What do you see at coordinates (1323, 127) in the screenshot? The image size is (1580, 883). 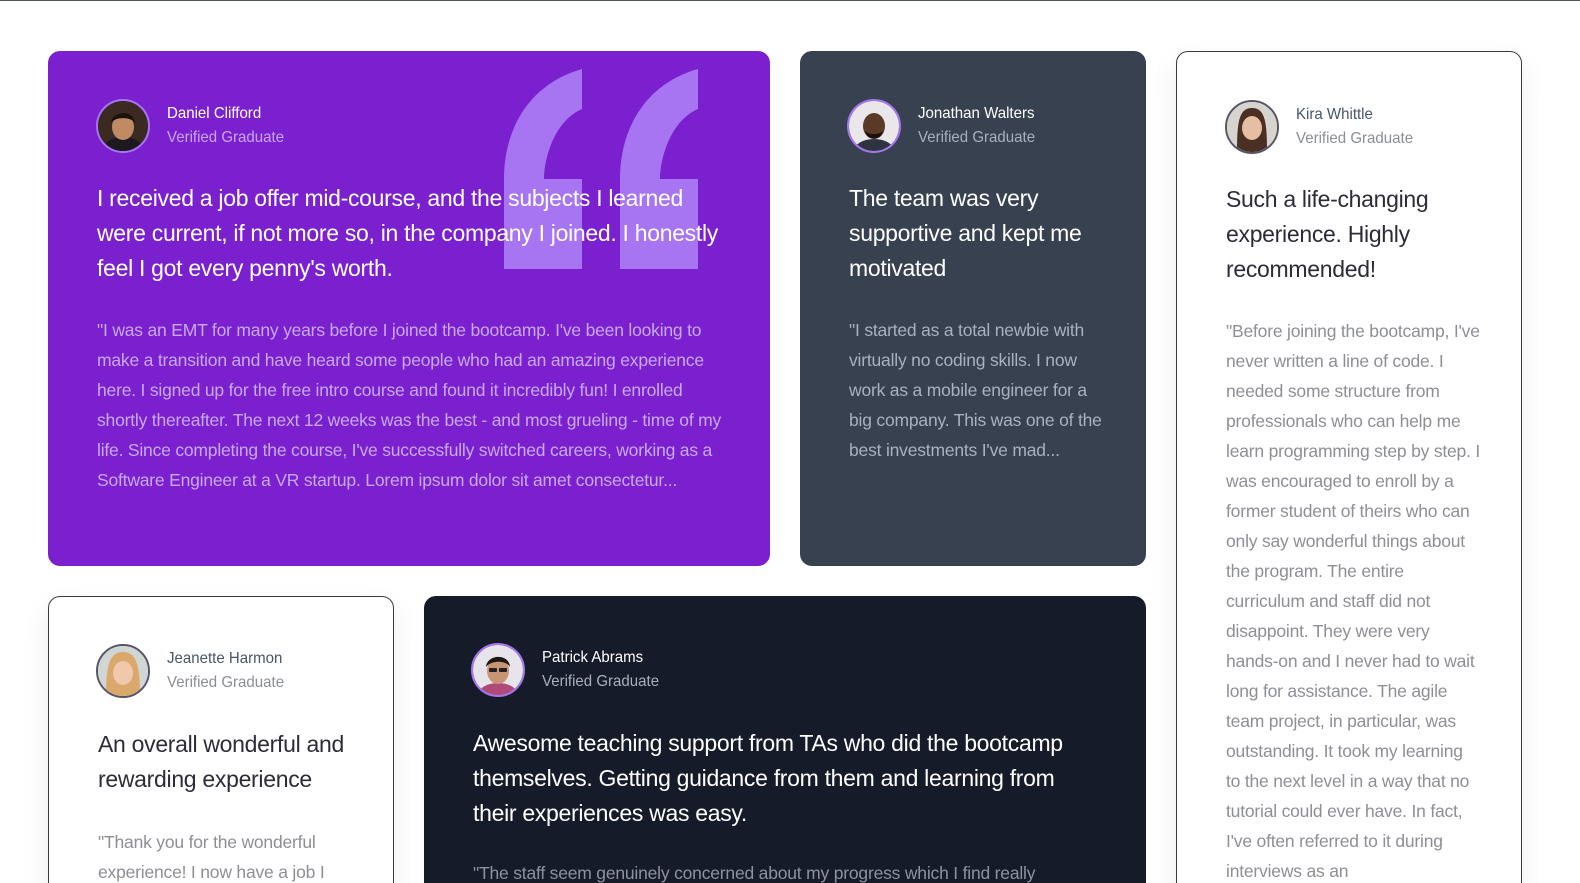 I see `author-info: Kira Whittle Verified Graduate` at bounding box center [1323, 127].